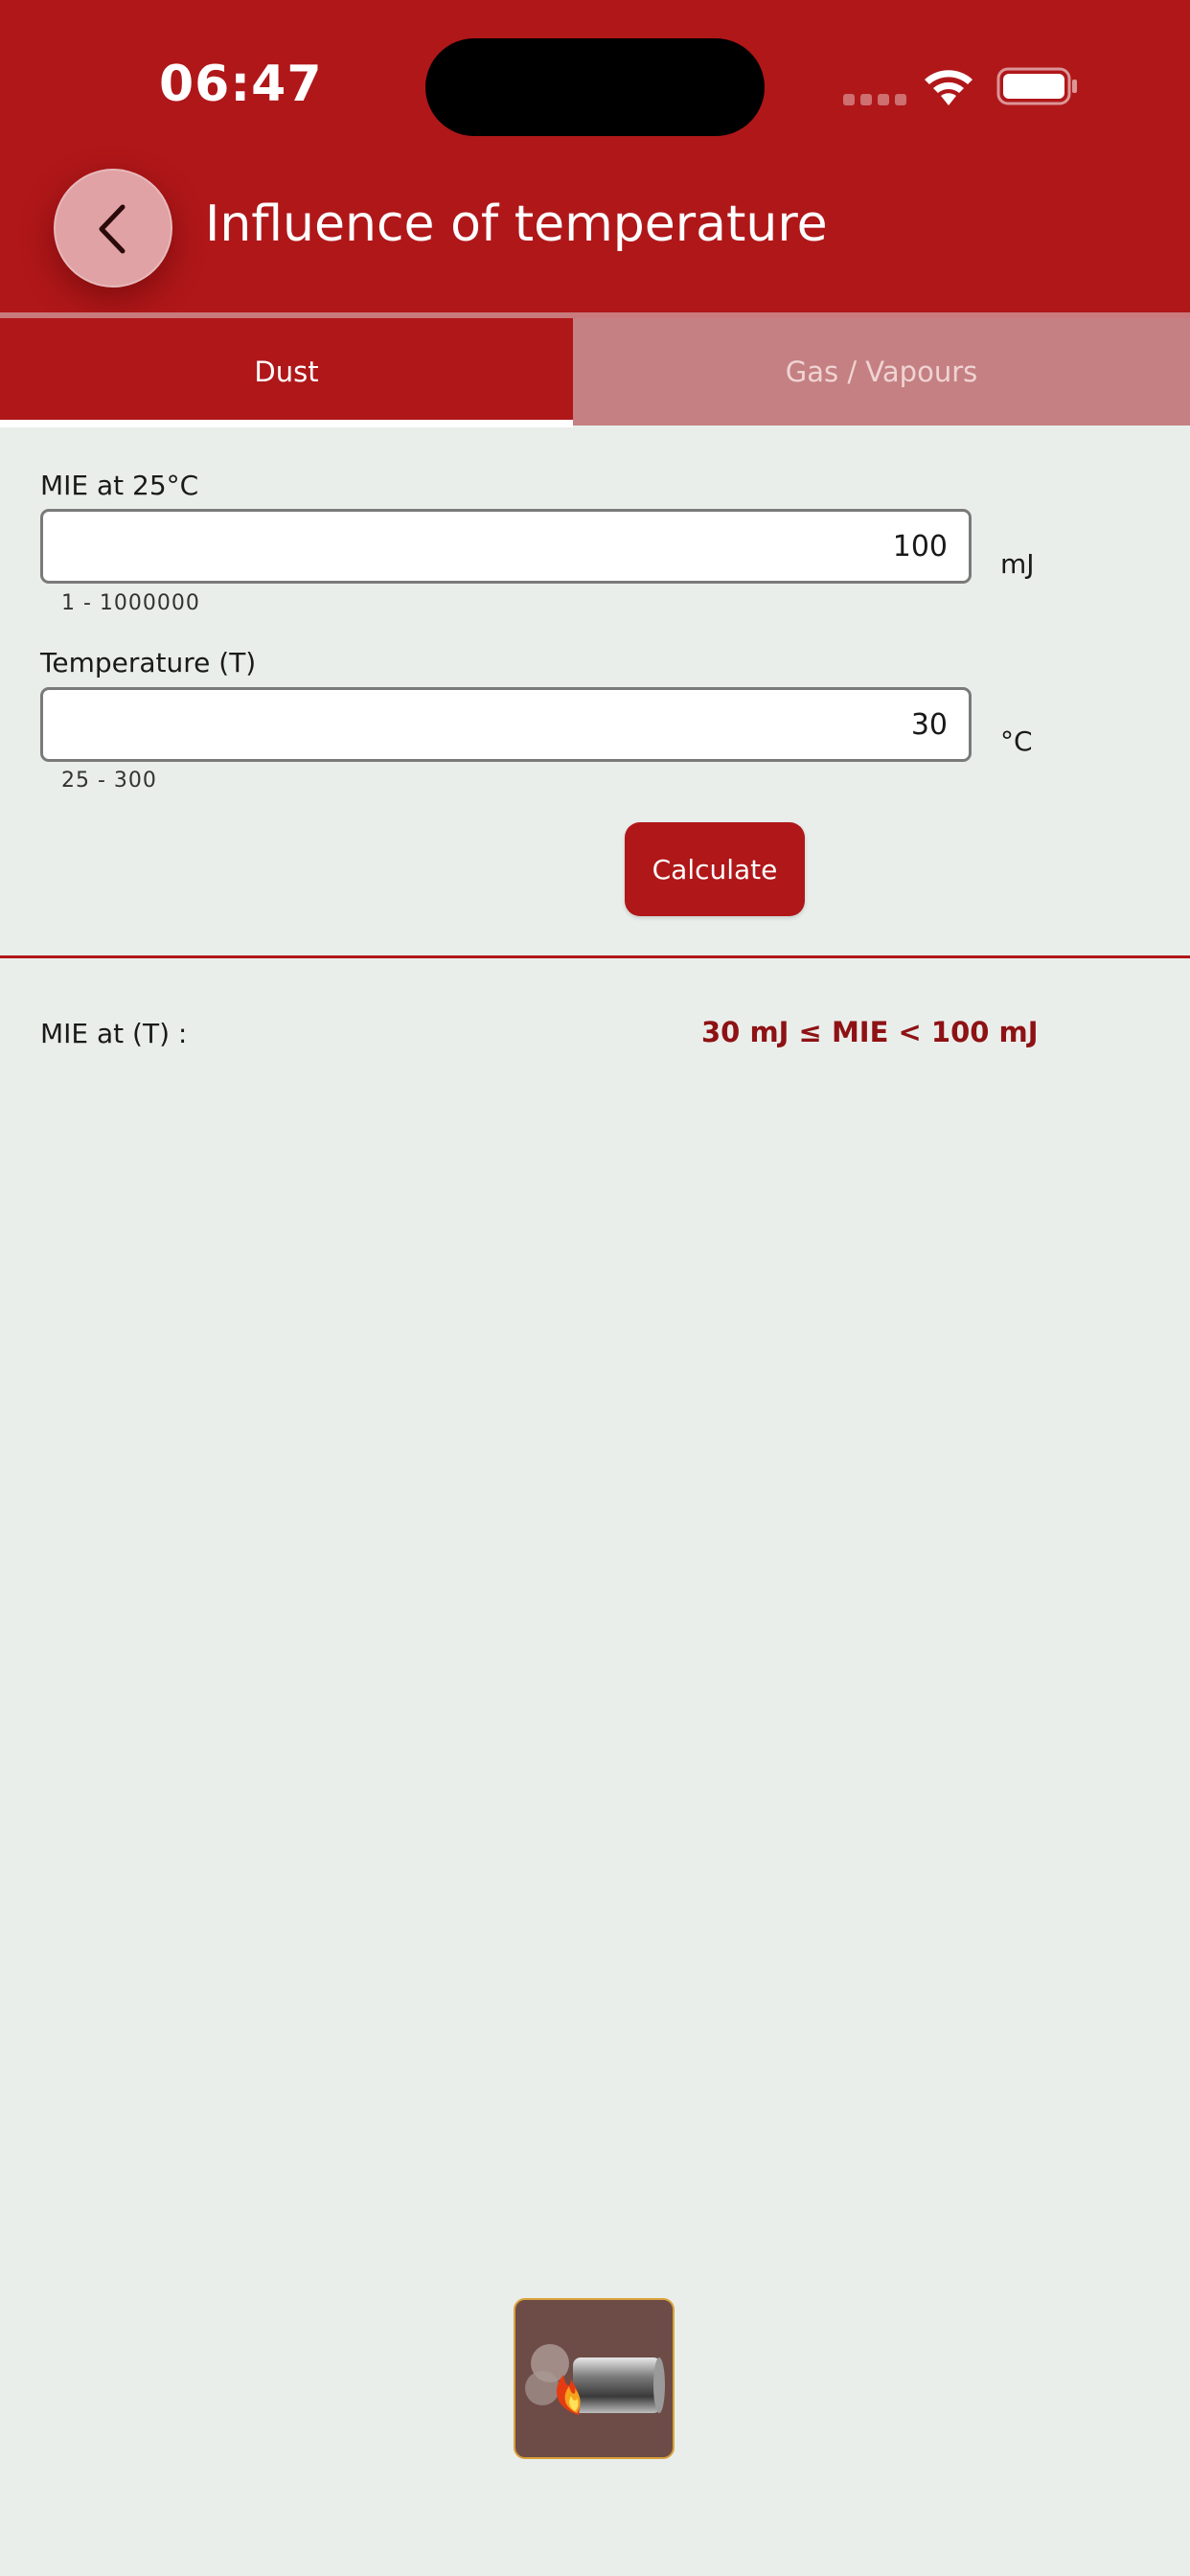  What do you see at coordinates (595, 956) in the screenshot?
I see `result-divider` at bounding box center [595, 956].